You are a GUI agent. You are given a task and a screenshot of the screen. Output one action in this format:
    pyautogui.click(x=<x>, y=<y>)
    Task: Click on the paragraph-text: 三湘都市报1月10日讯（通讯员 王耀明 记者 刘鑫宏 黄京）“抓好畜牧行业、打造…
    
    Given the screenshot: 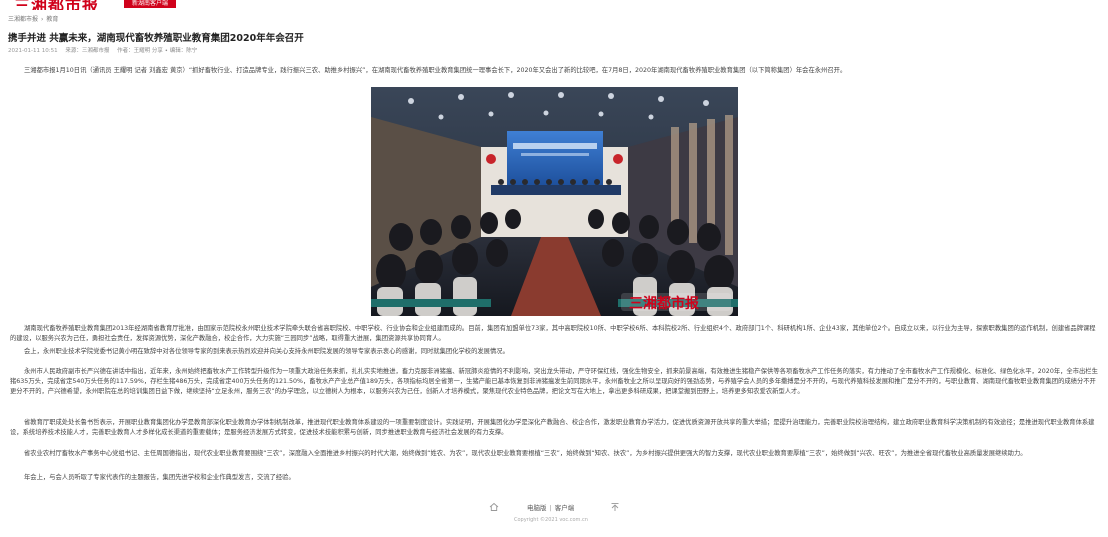 What is the action you would take?
    pyautogui.click(x=435, y=70)
    